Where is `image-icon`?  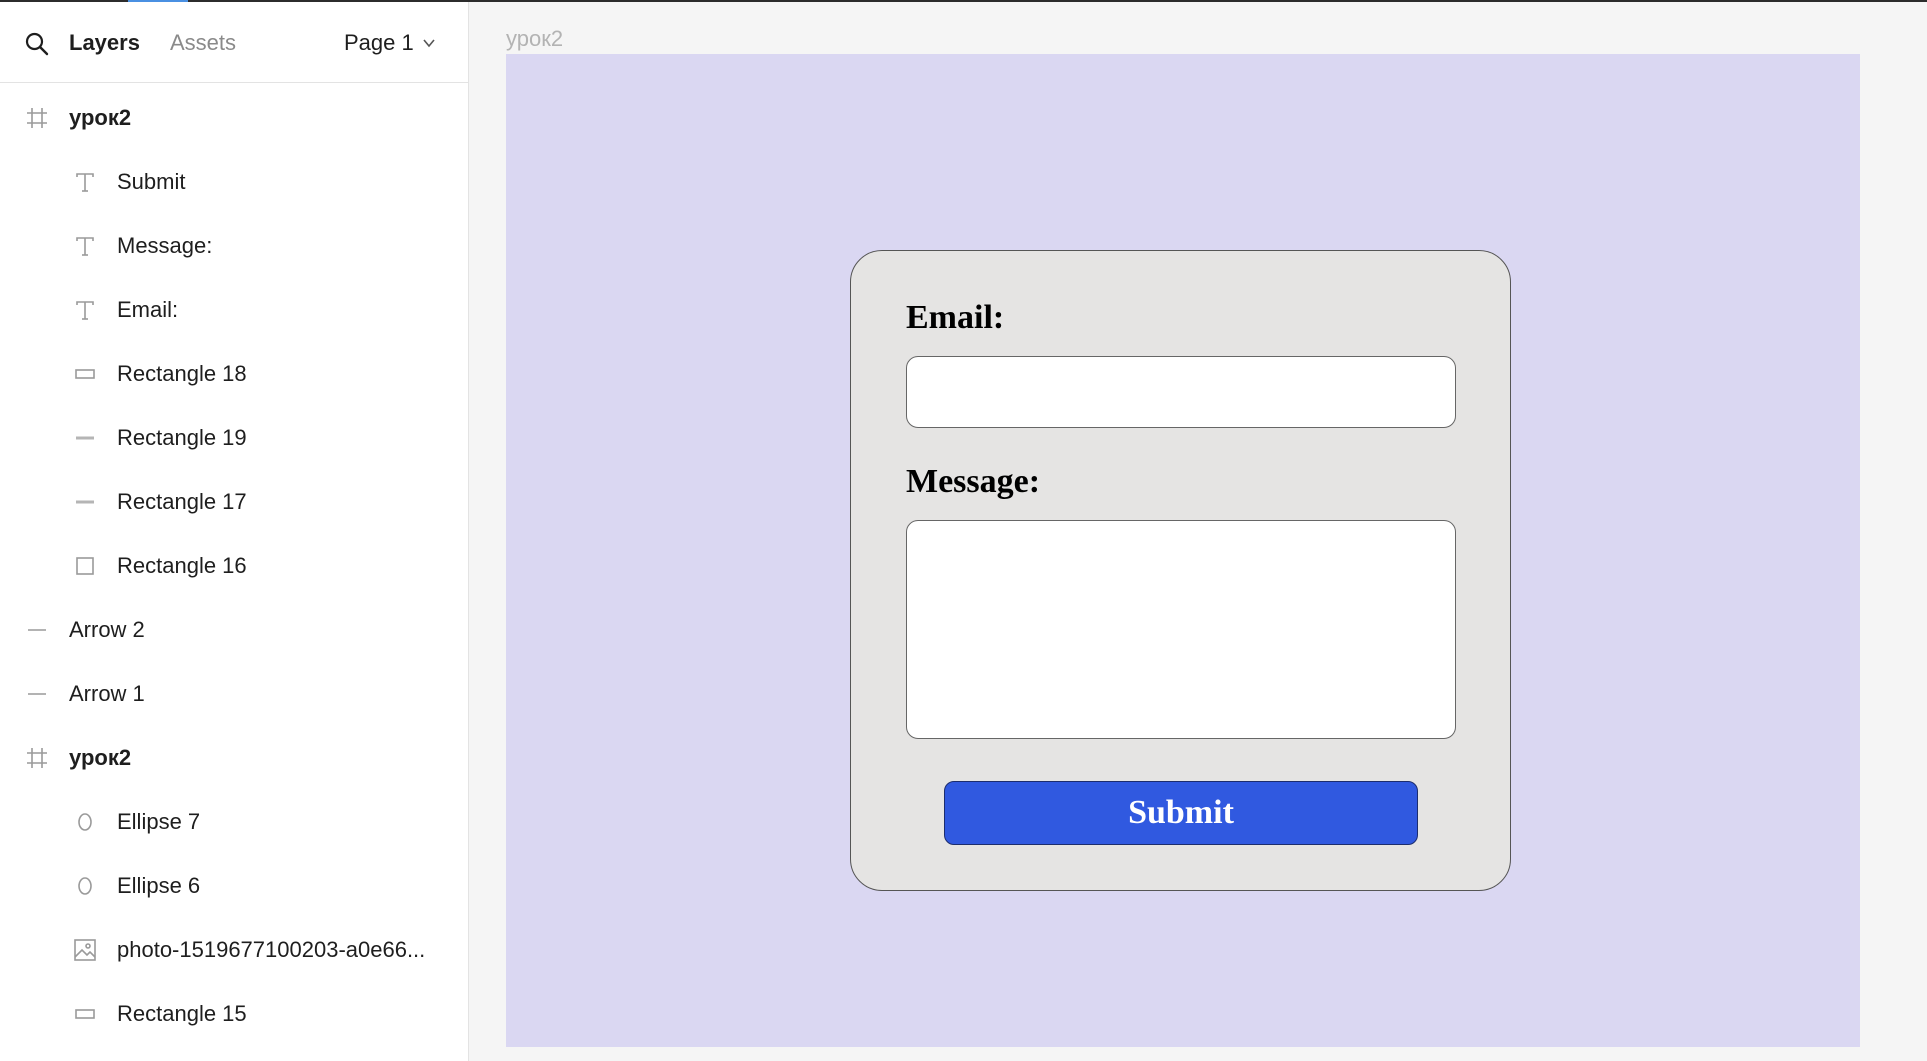 image-icon is located at coordinates (85, 950).